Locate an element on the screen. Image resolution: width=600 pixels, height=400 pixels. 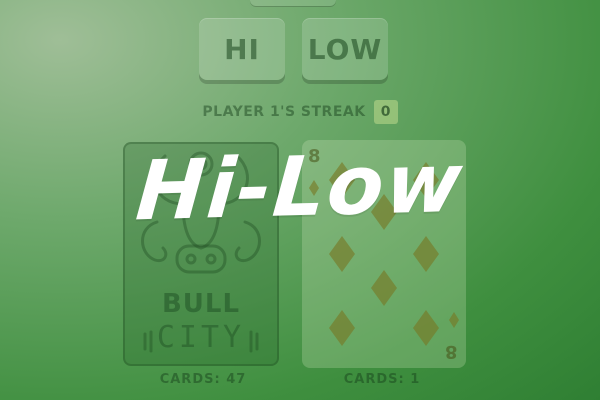
game-title: Hi-Low is located at coordinates (300, 187).